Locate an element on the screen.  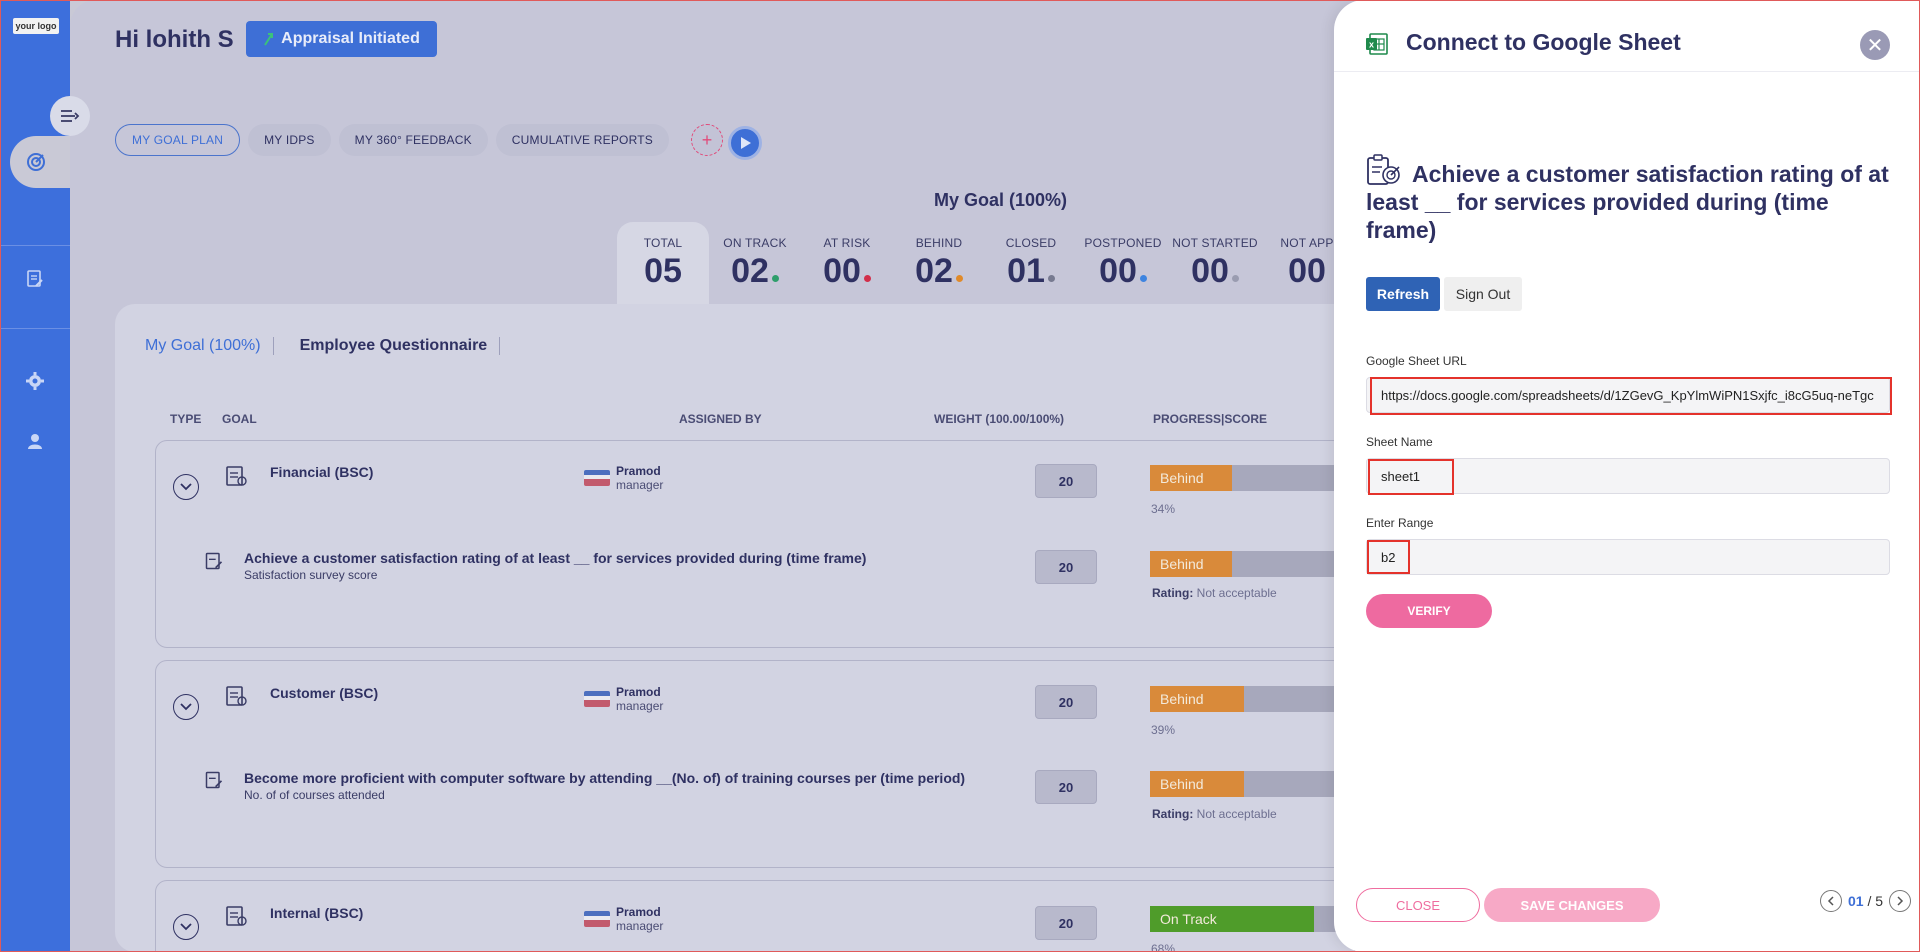
column-header-goal: GOAL is located at coordinates (239, 419).